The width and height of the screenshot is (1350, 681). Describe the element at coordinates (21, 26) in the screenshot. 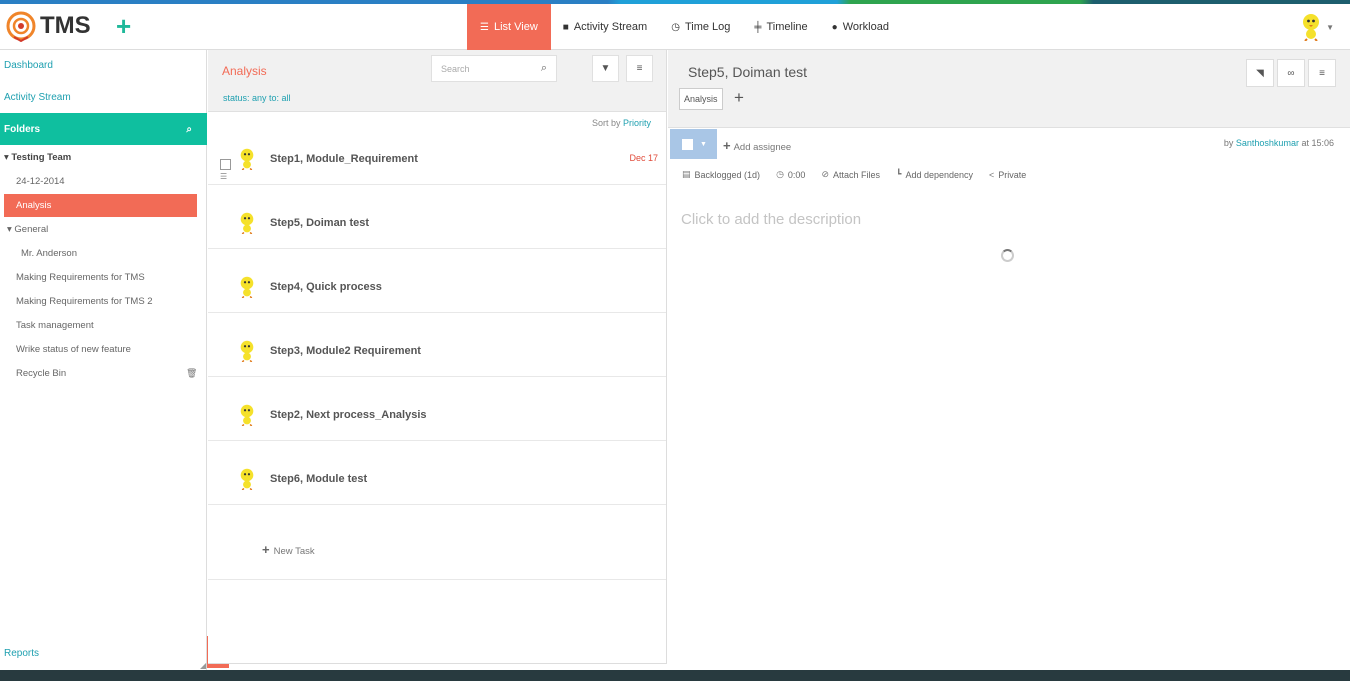

I see `logo-emblem-icon` at that location.